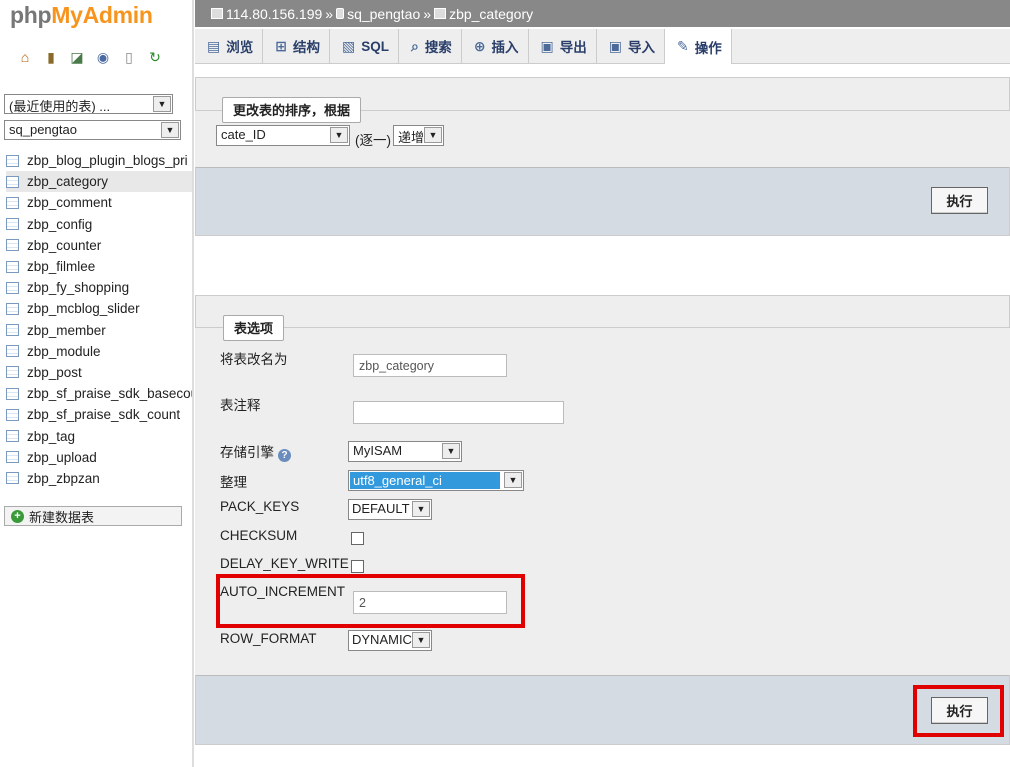 The height and width of the screenshot is (767, 1010). I want to click on tab-sql: ▧ SQL, so click(364, 46).